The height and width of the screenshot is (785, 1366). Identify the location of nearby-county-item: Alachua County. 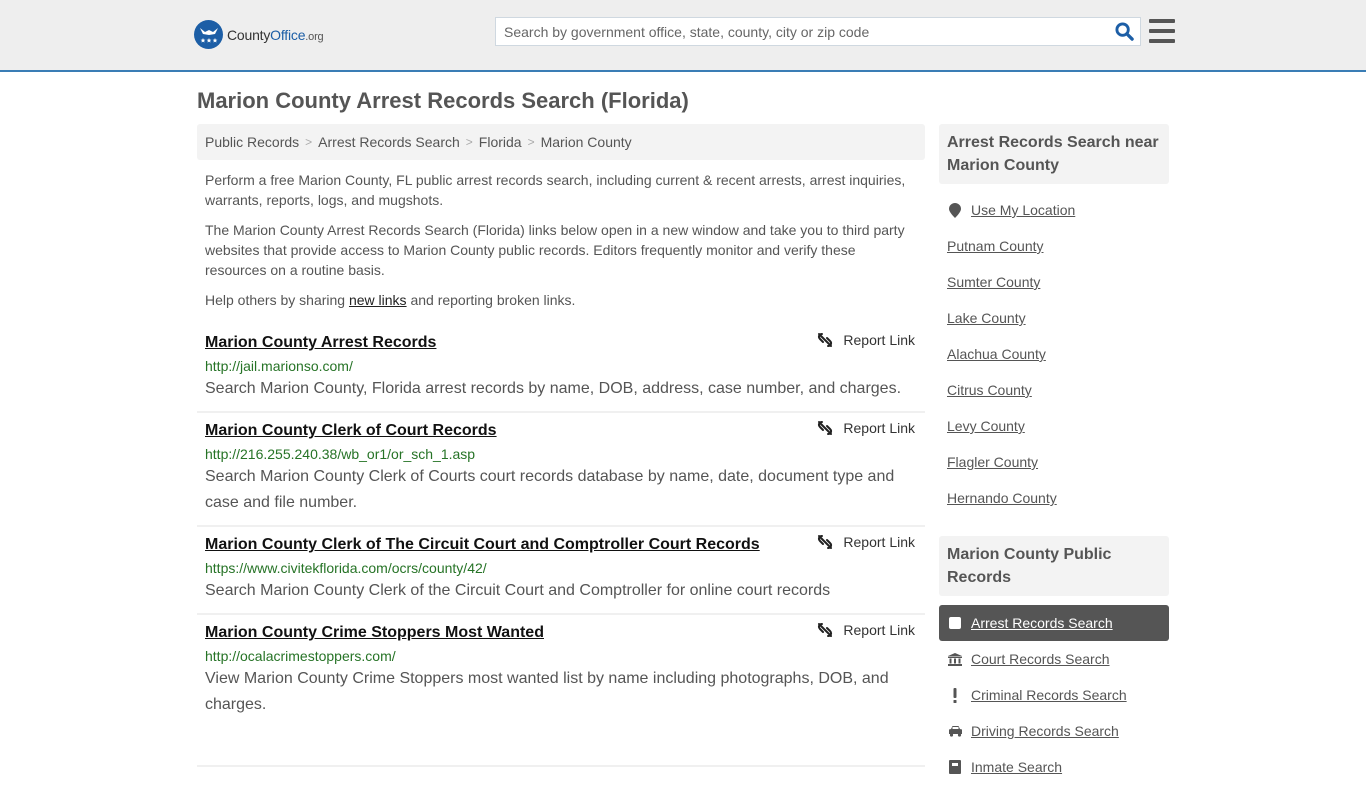
(1054, 354).